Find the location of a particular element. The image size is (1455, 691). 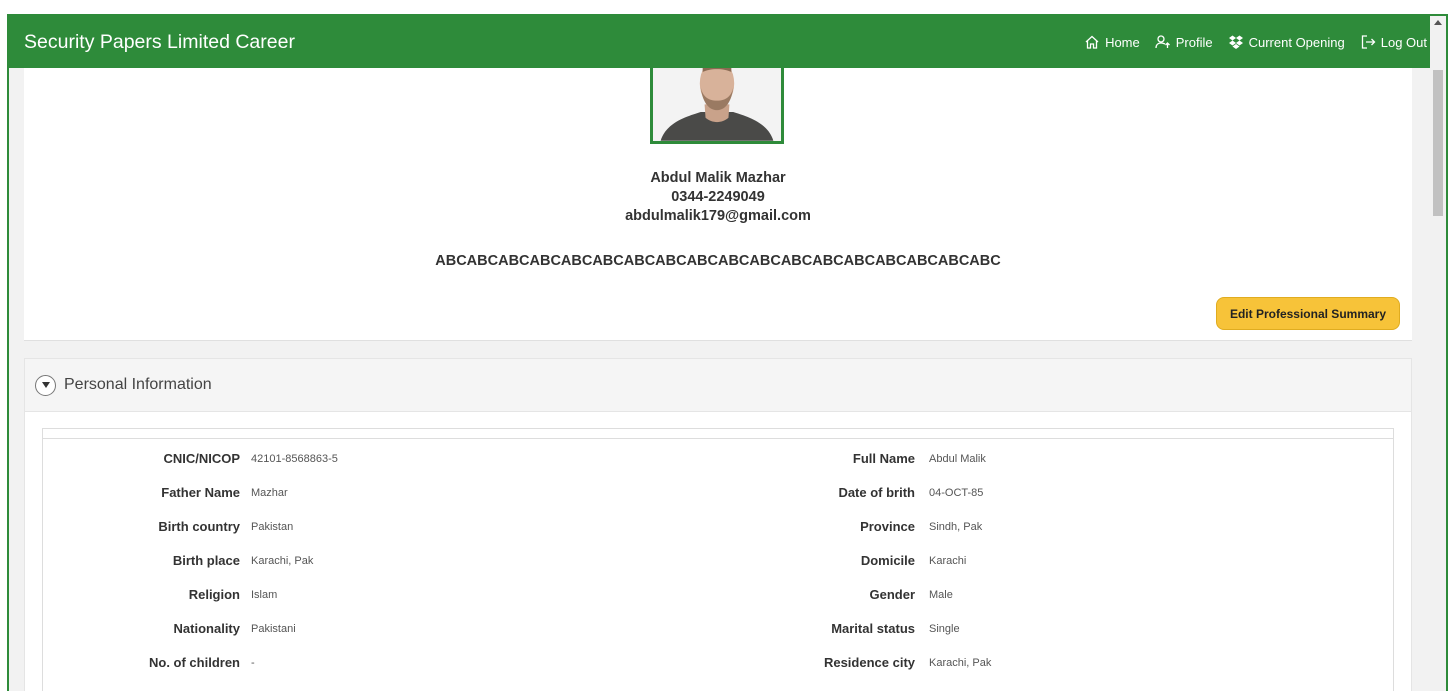

home-icon is located at coordinates (1092, 42).